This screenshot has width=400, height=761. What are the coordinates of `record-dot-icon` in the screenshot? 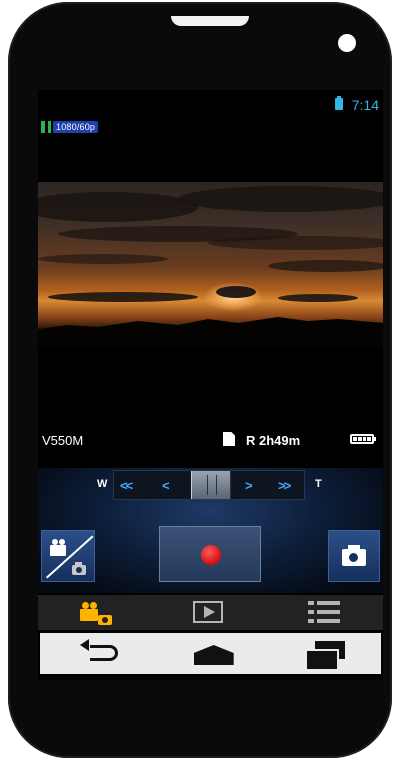 It's located at (211, 555).